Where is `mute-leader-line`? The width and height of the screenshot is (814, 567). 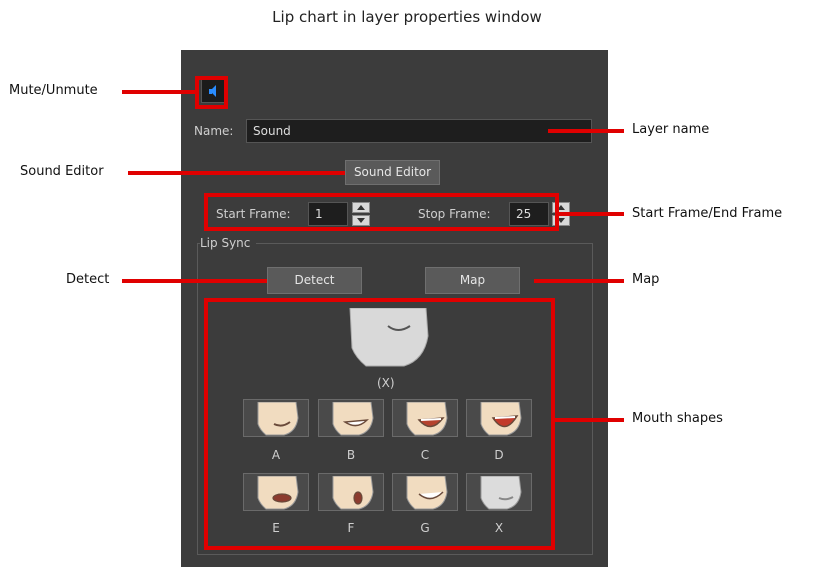 mute-leader-line is located at coordinates (158, 92).